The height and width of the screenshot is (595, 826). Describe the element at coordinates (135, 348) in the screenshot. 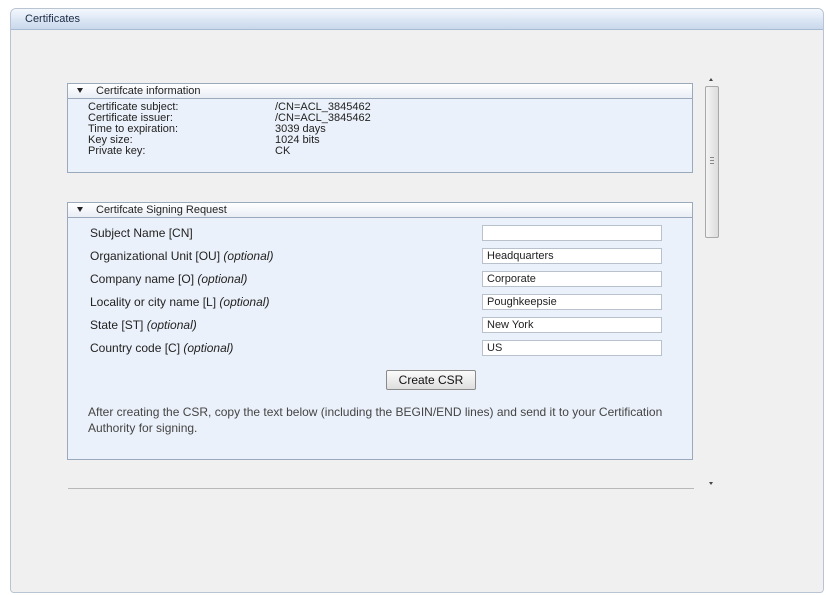

I see `field-label: Country code [C]` at that location.